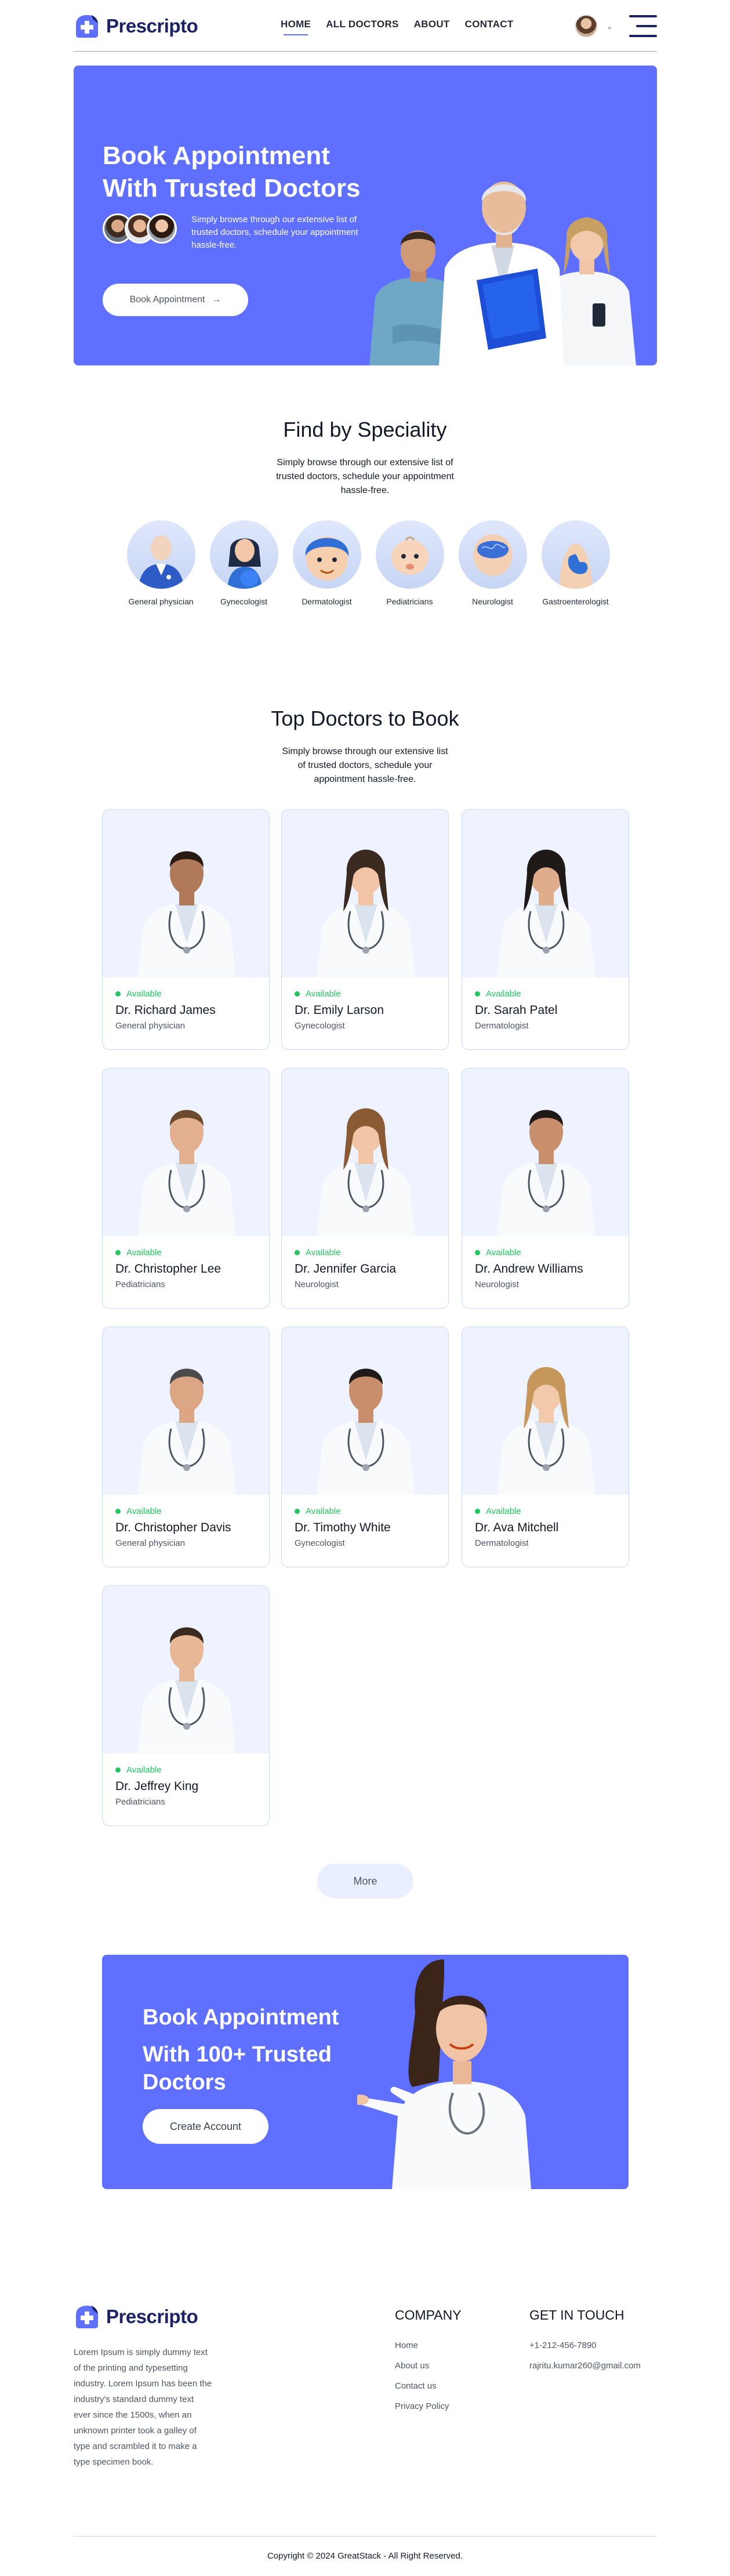 Image resolution: width=730 pixels, height=2576 pixels. I want to click on nav-contact: CONTACT, so click(489, 25).